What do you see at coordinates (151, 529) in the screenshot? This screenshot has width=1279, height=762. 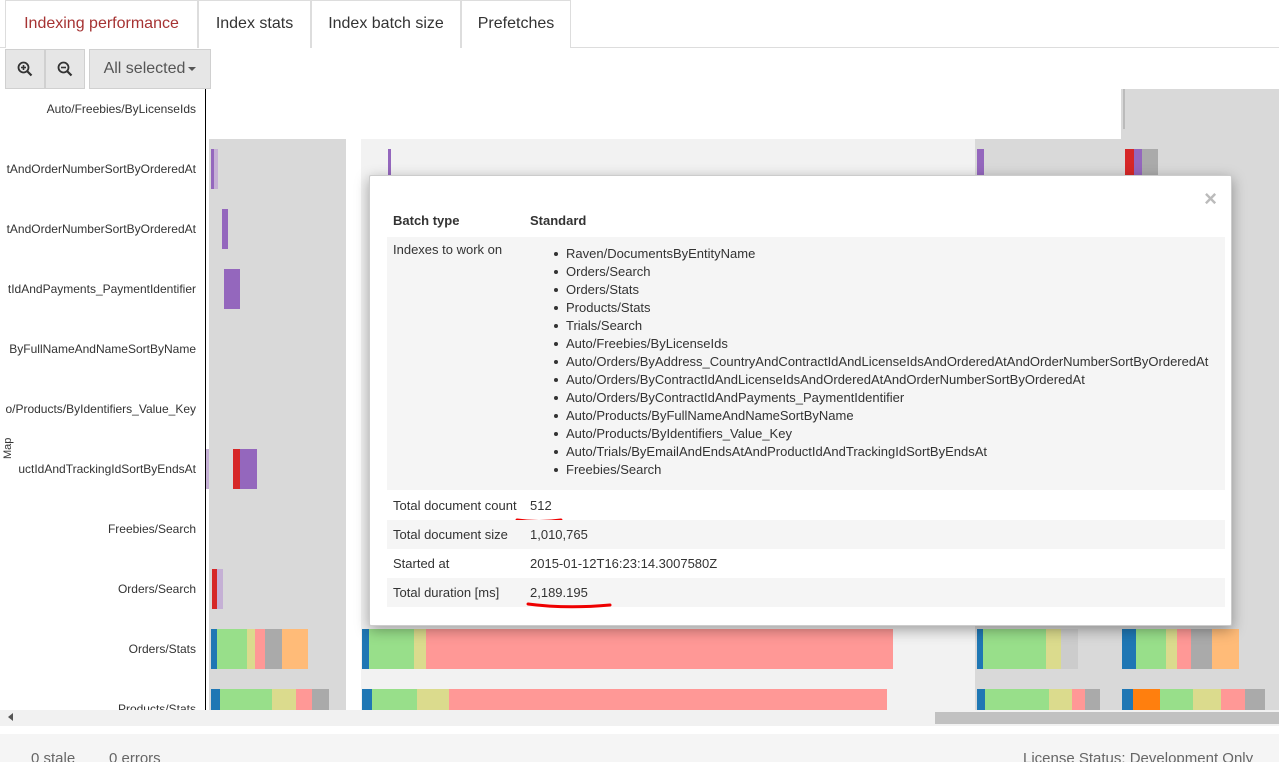 I see `row-label: Freebies/Search` at bounding box center [151, 529].